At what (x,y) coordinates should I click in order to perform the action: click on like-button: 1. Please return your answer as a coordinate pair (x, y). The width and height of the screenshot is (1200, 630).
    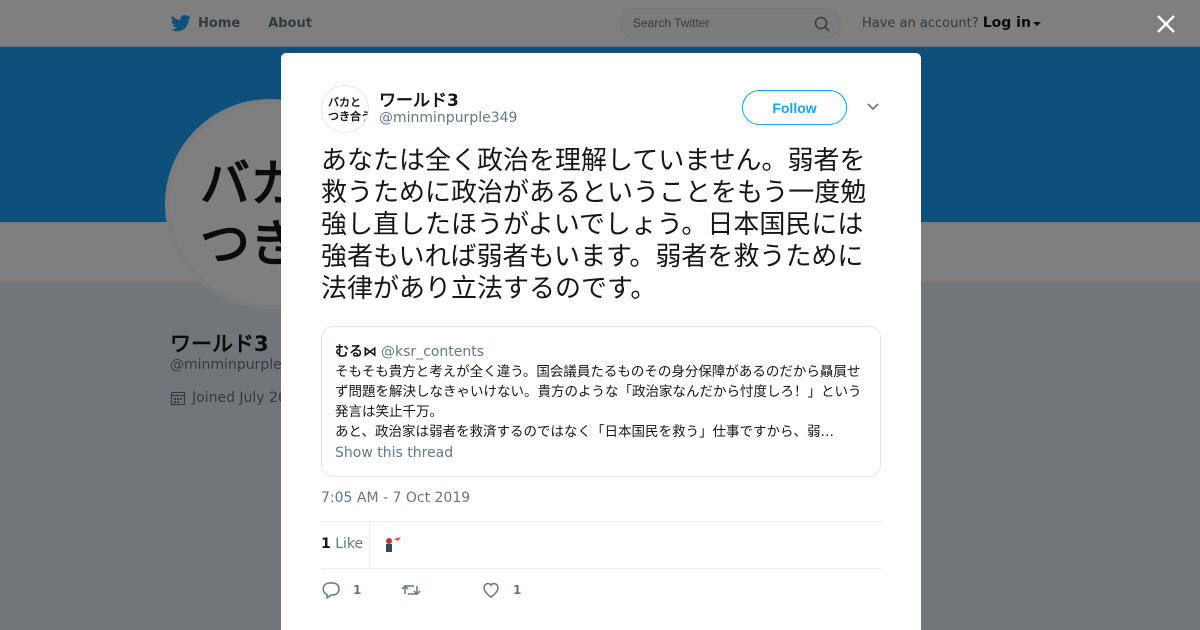
    Looking at the image, I should click on (501, 590).